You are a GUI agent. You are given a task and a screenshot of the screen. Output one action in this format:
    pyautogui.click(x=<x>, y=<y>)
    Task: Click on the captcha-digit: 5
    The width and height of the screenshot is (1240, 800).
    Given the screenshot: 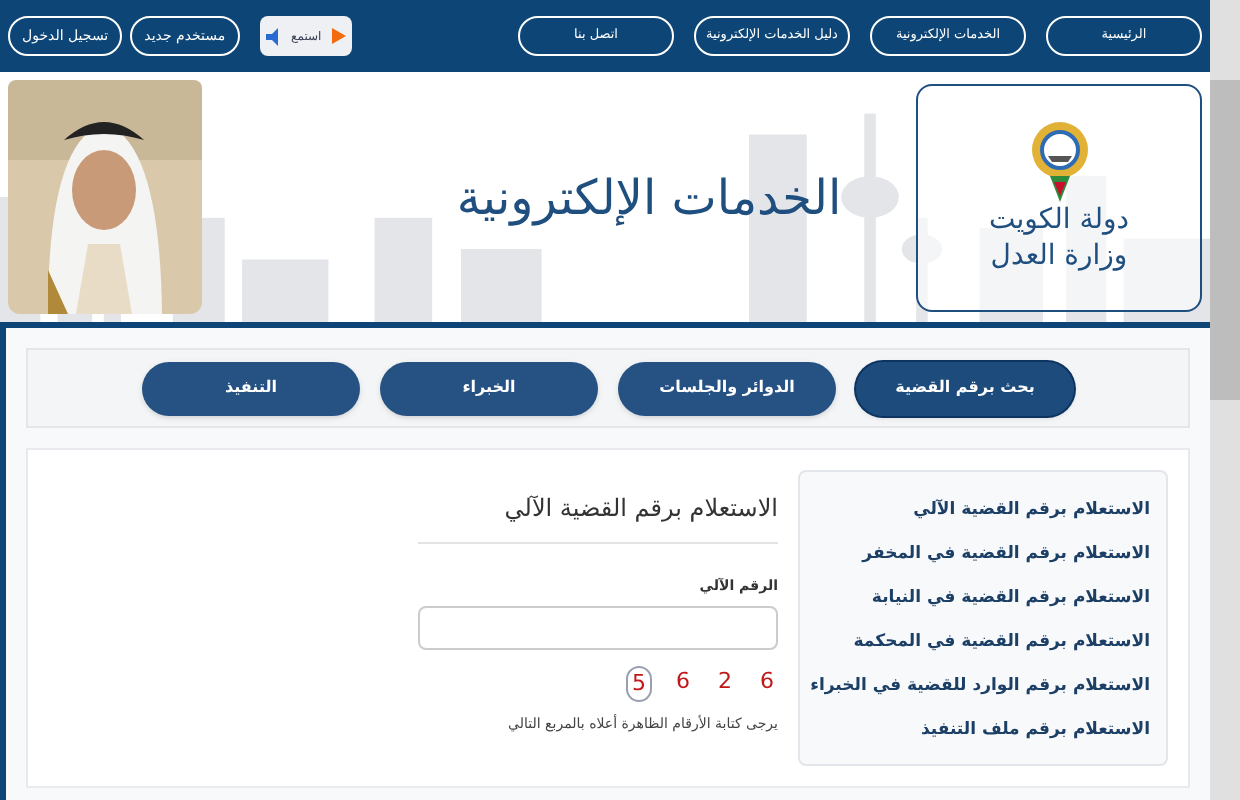 What is the action you would take?
    pyautogui.click(x=639, y=683)
    